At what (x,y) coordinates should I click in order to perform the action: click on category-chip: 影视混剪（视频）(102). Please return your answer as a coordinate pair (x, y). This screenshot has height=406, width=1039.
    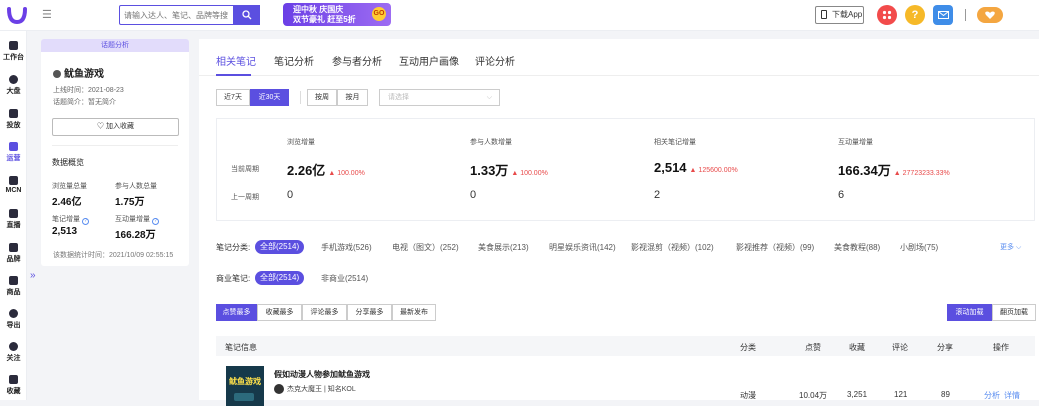
    Looking at the image, I should click on (672, 247).